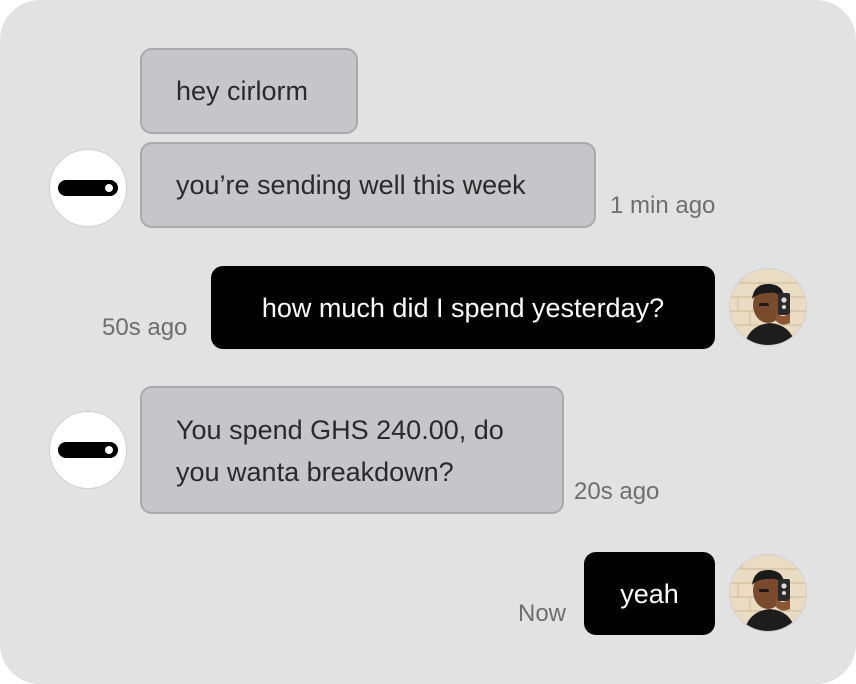  I want to click on message-text: you’re sending well this week, so click(351, 185).